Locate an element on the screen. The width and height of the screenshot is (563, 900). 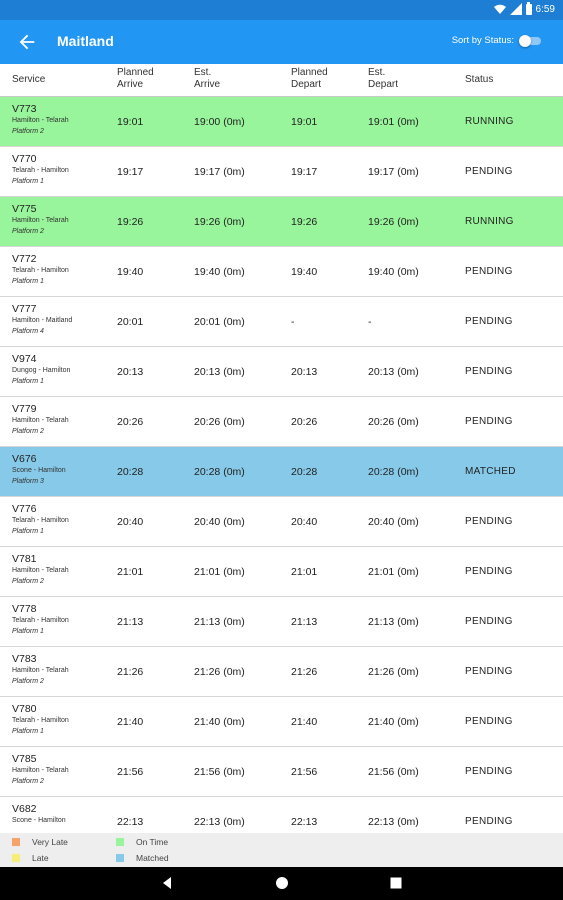
col-header-service: Service is located at coordinates (28, 80).